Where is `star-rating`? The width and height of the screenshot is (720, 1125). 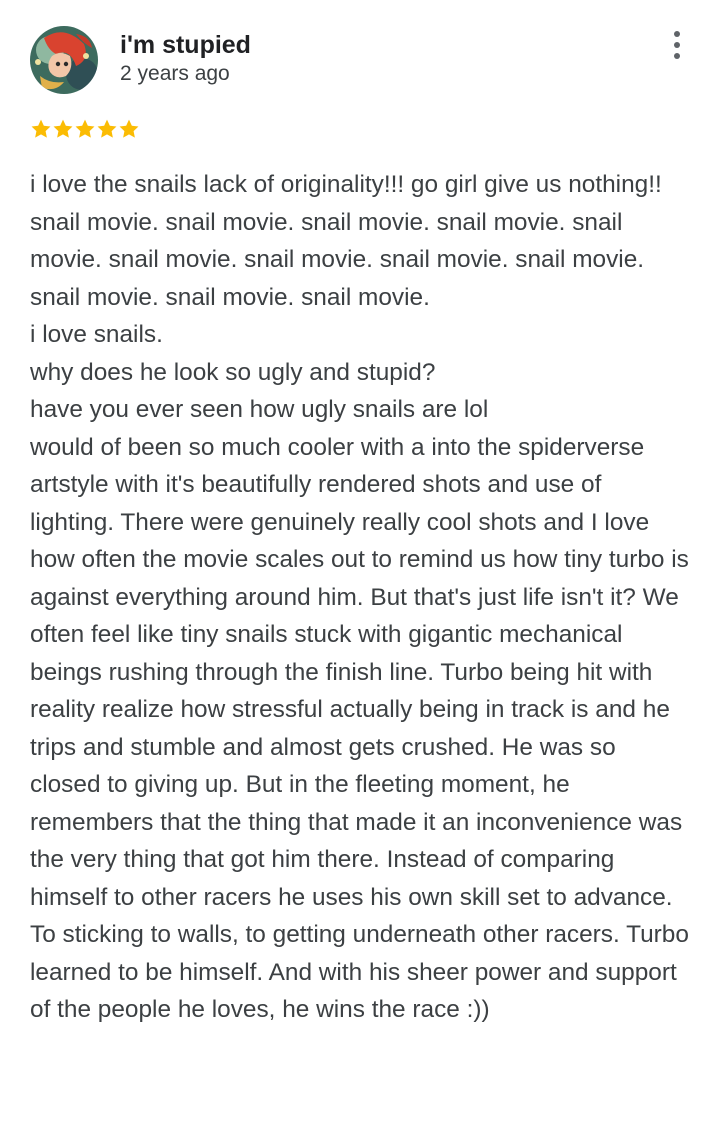
star-rating is located at coordinates (85, 132).